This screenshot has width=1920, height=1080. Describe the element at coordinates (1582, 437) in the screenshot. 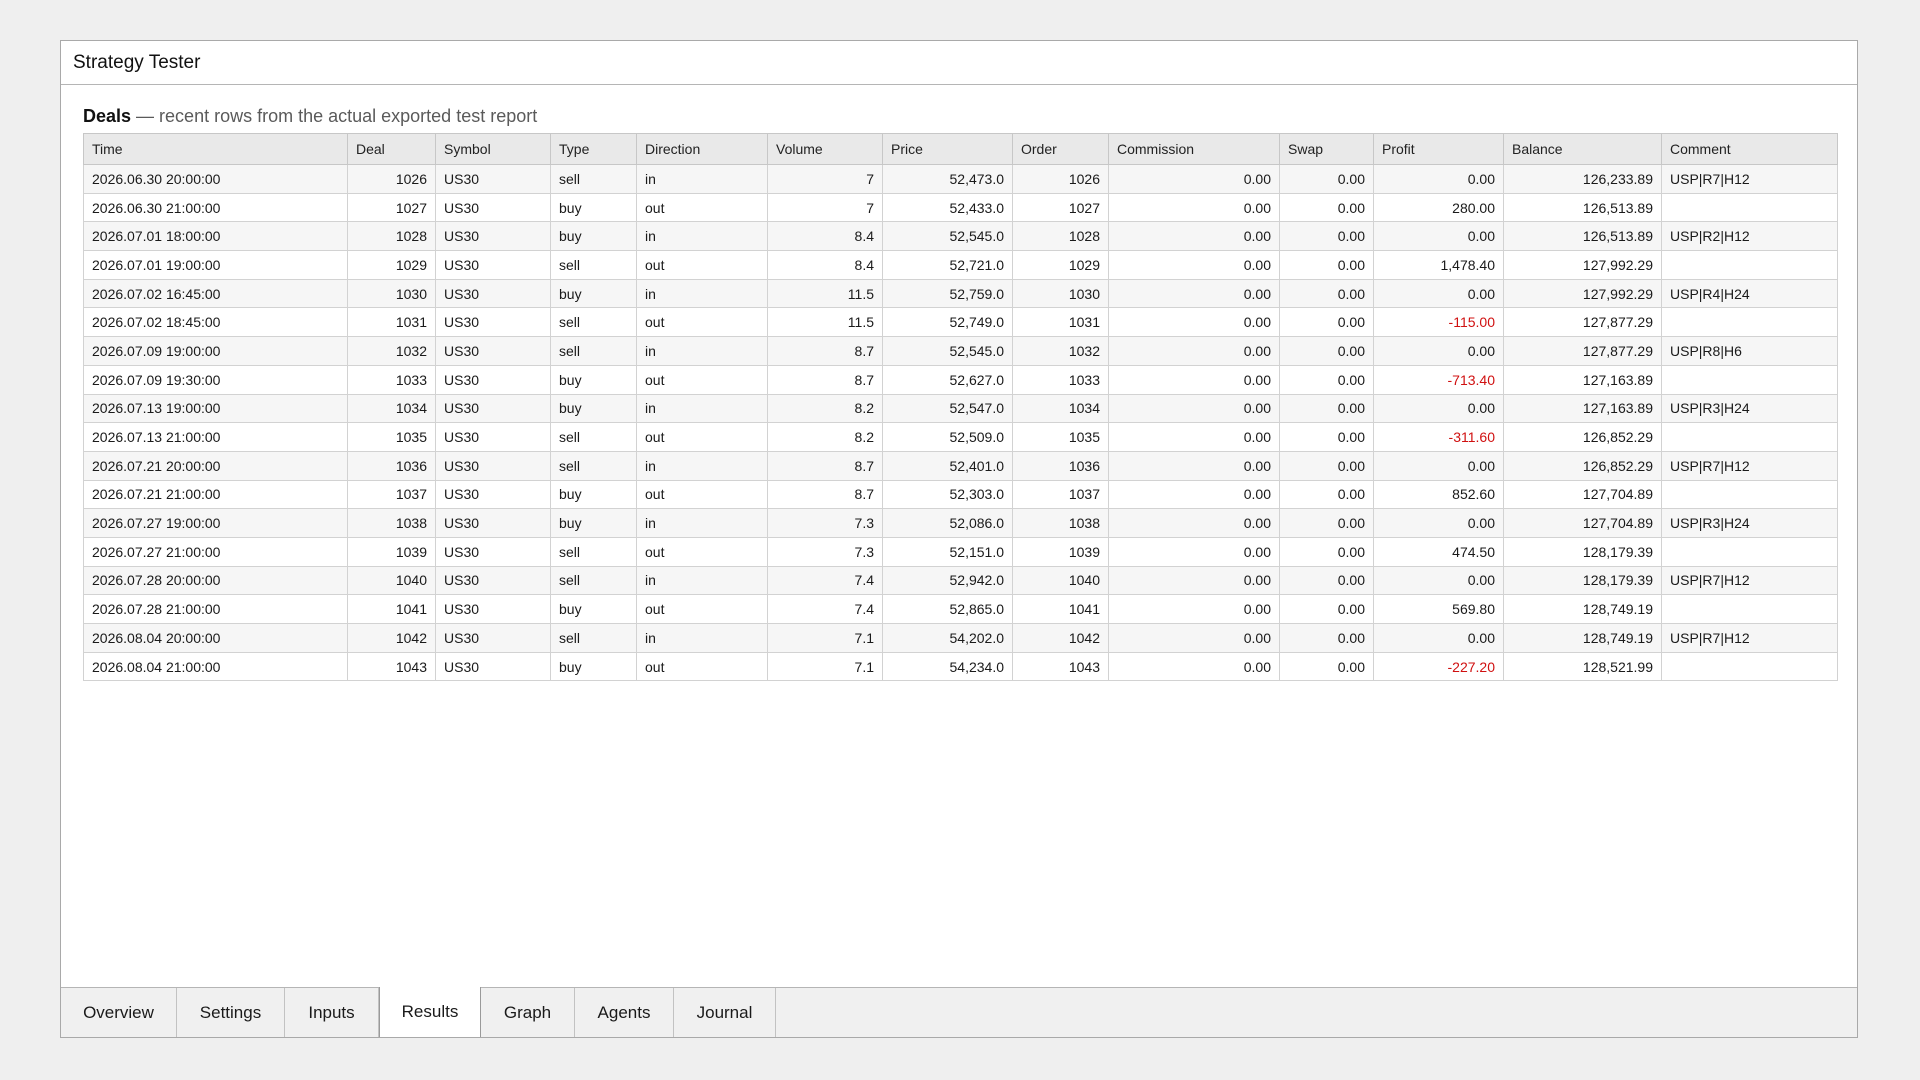

I see `cell-balance: 126,852.29` at that location.